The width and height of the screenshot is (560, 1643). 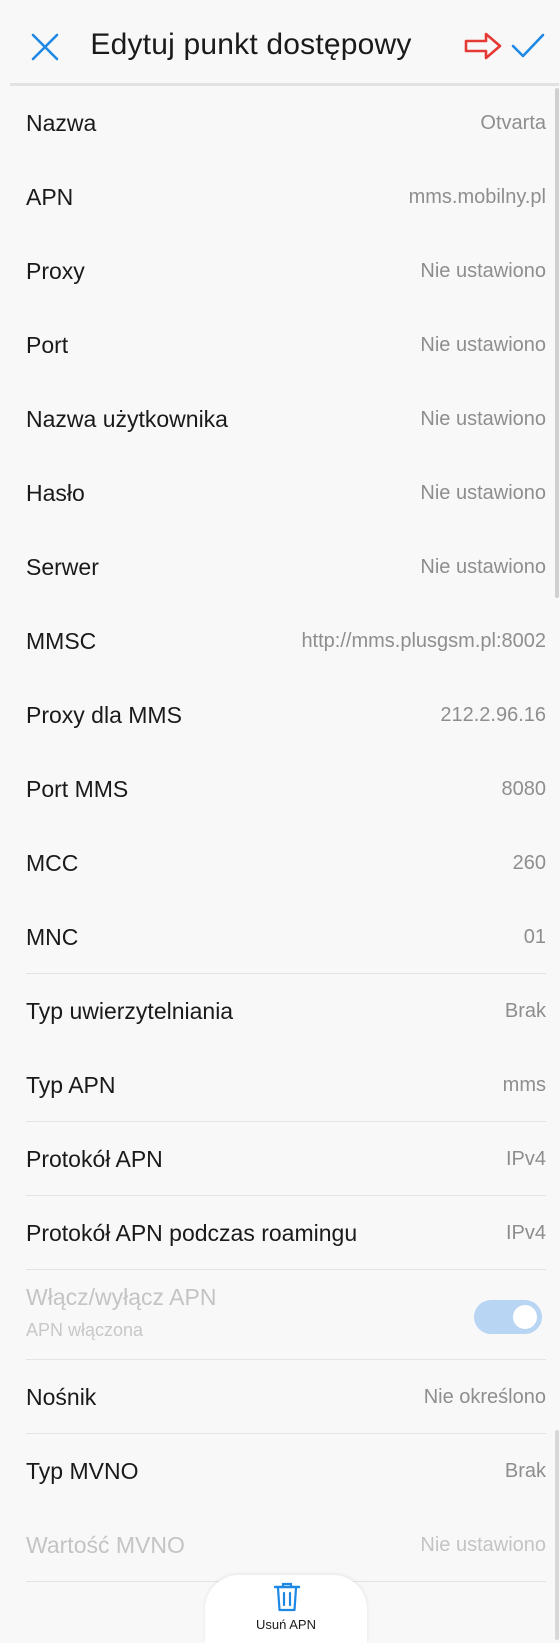 I want to click on field-label: Proxy dla MMS, so click(x=104, y=715).